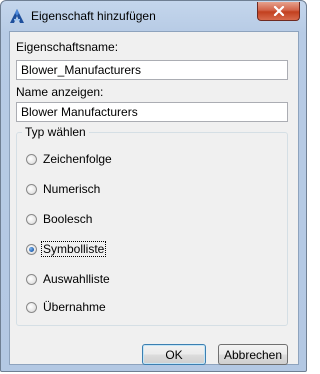 The image size is (320, 374). I want to click on close-x-icon, so click(278, 11).